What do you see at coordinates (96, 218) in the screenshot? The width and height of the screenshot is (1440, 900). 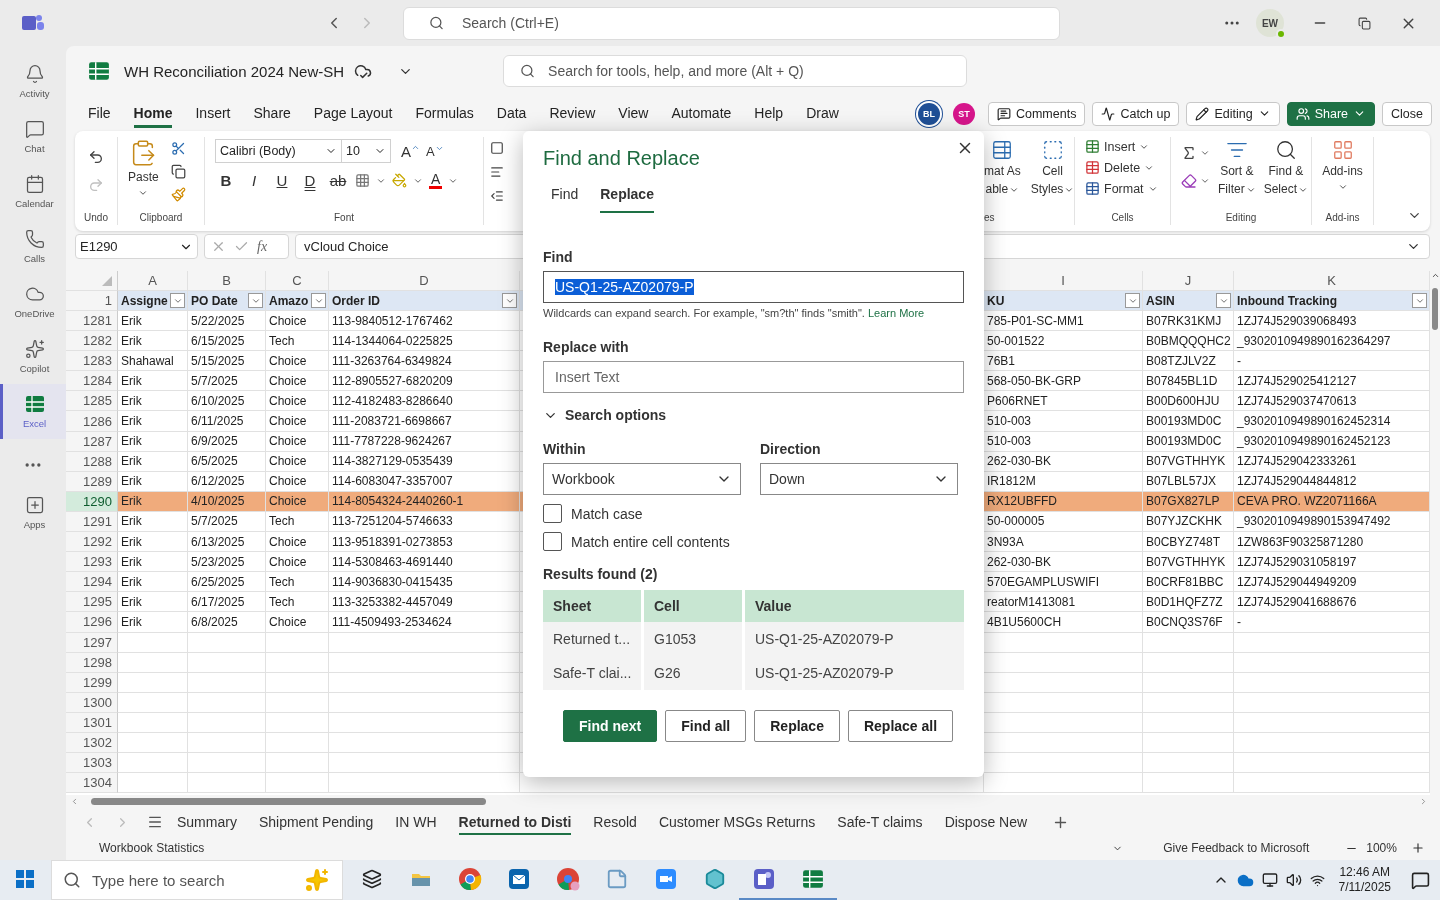 I see `group-label: Undo` at bounding box center [96, 218].